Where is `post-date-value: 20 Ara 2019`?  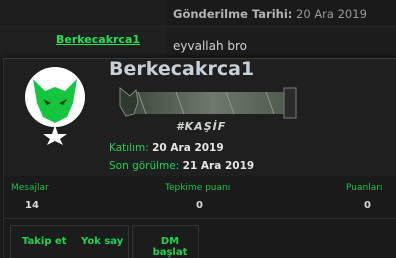
post-date-value: 20 Ara 2019 is located at coordinates (331, 14).